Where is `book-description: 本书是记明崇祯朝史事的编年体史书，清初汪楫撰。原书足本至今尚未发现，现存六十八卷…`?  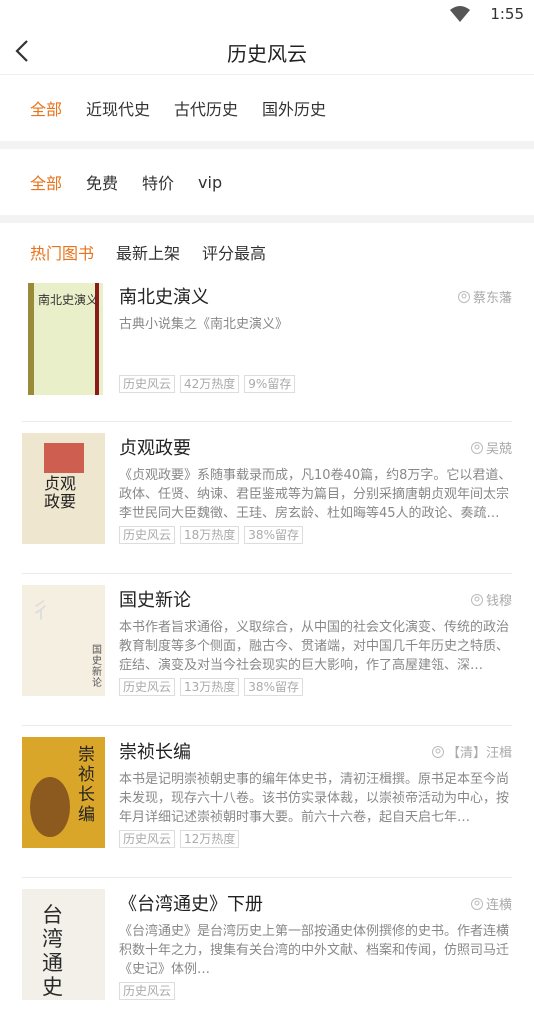
book-description: 本书是记明崇祯朝史事的编年体史书，清初汪楫撰。原书足本至今尚未发现，现存六十八卷… is located at coordinates (314, 798).